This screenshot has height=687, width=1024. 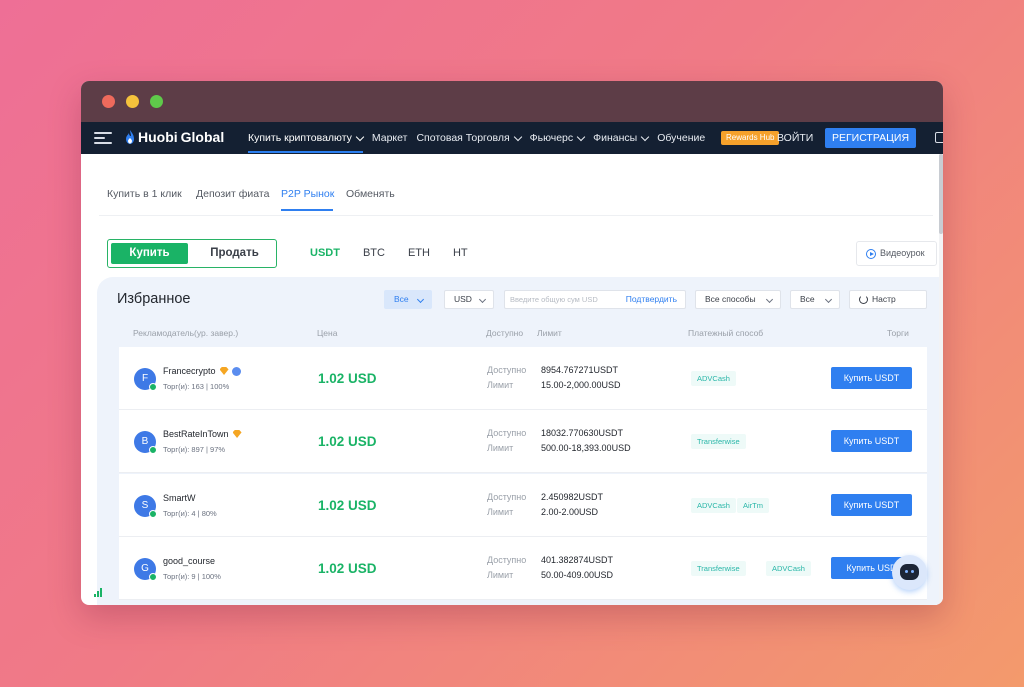 I want to click on refresh-icon, so click(x=863, y=299).